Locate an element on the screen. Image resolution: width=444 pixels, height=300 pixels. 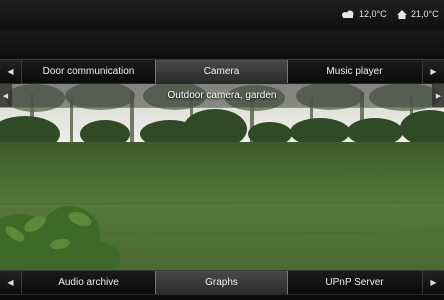
camera-title: Outdoor camera, garden is located at coordinates (222, 95).